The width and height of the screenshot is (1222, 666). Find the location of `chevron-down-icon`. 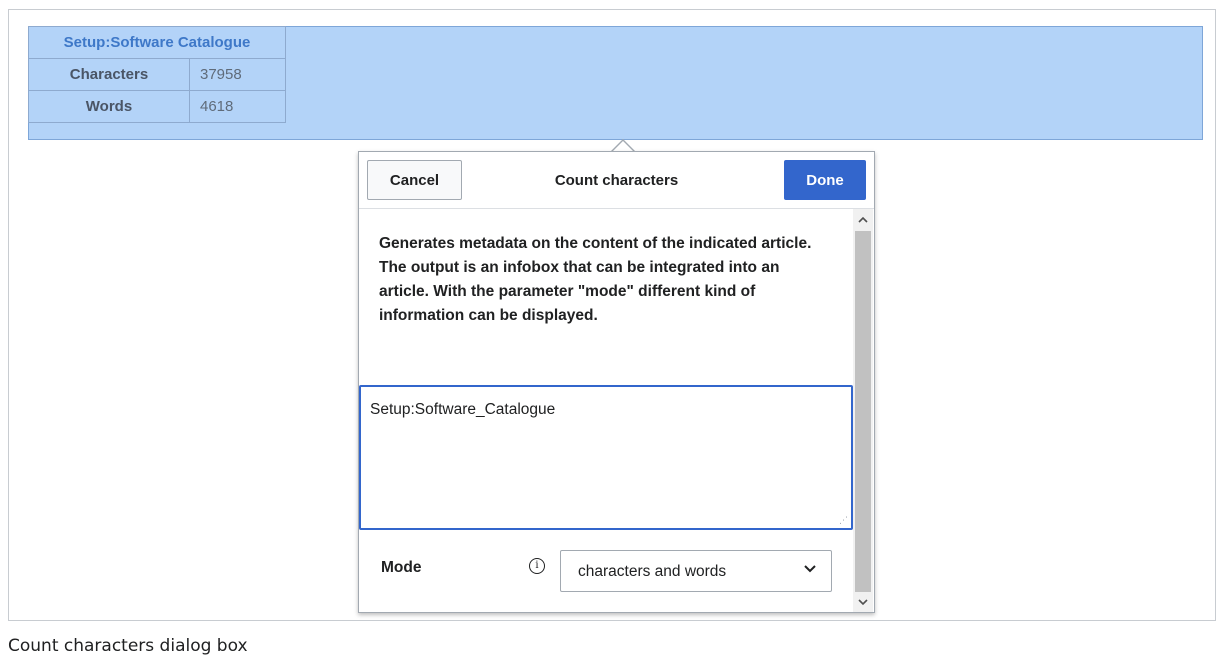

chevron-down-icon is located at coordinates (810, 569).